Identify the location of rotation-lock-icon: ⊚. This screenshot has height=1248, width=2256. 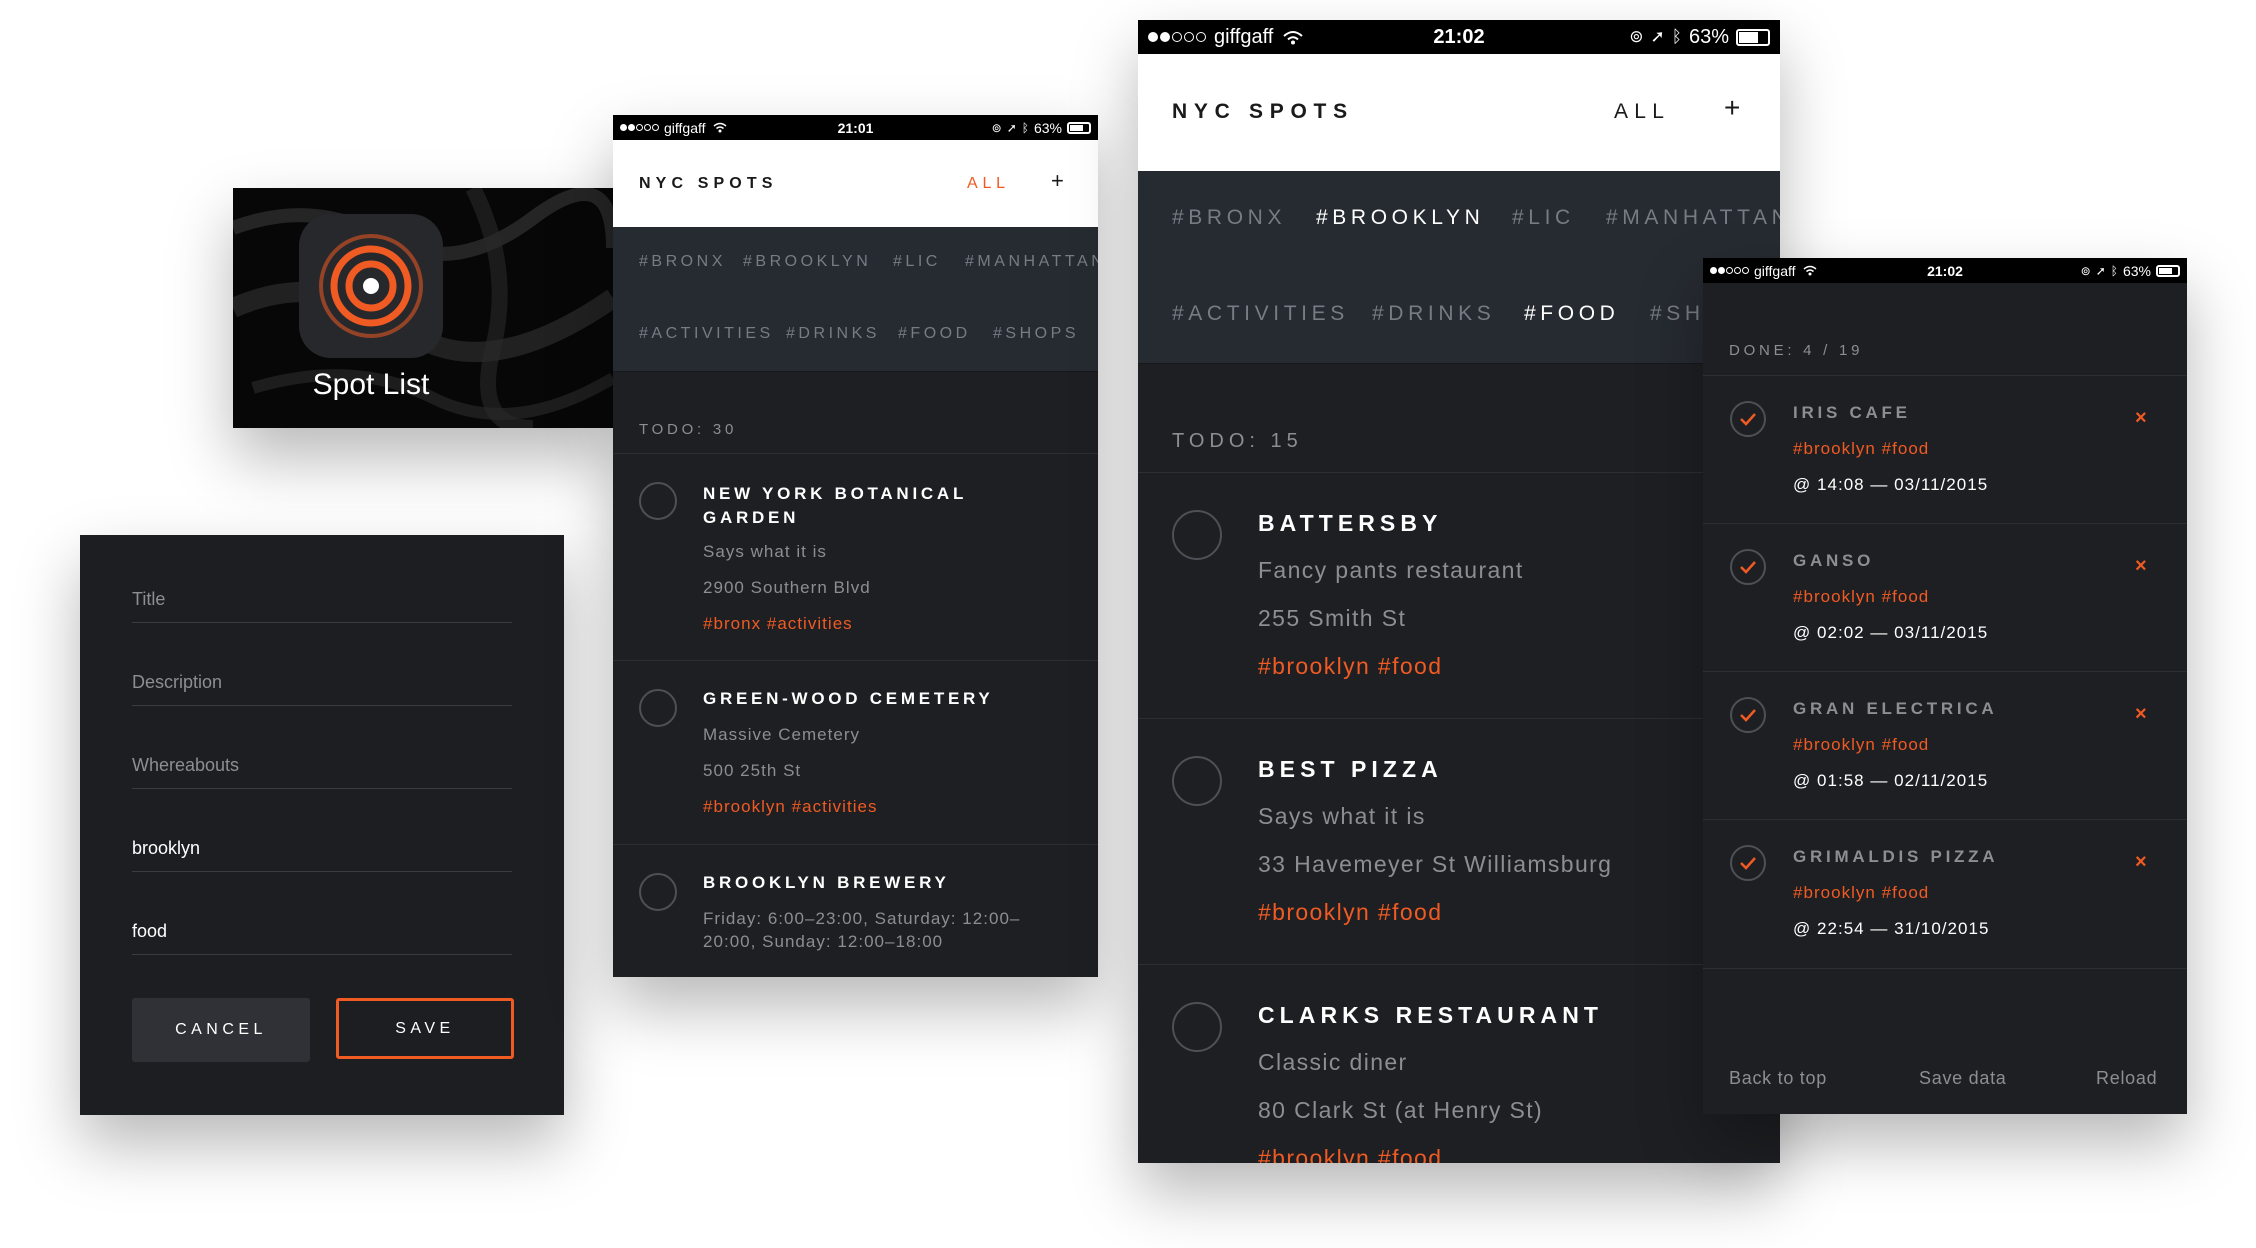
(2085, 270).